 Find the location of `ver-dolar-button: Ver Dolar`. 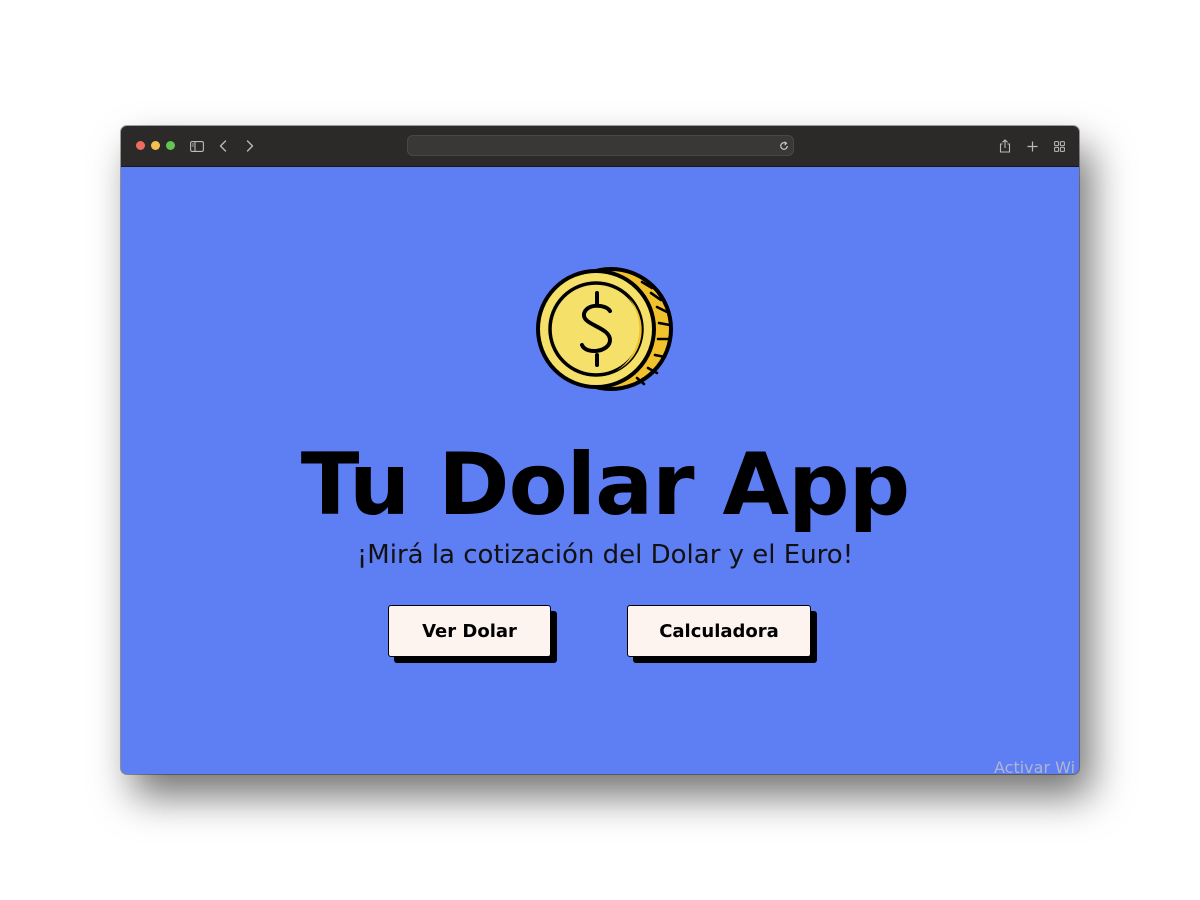

ver-dolar-button: Ver Dolar is located at coordinates (469, 631).